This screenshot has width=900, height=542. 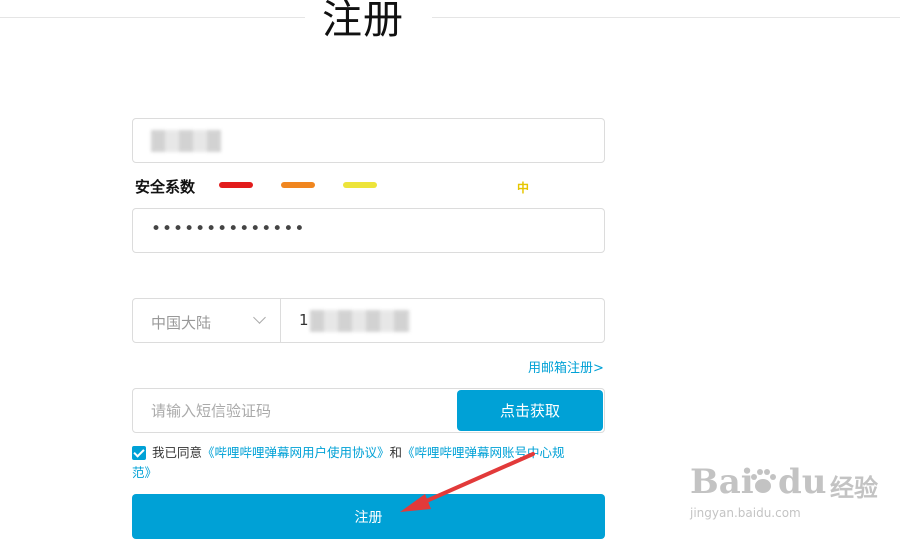 I want to click on blurred-phone-number, so click(x=360, y=321).